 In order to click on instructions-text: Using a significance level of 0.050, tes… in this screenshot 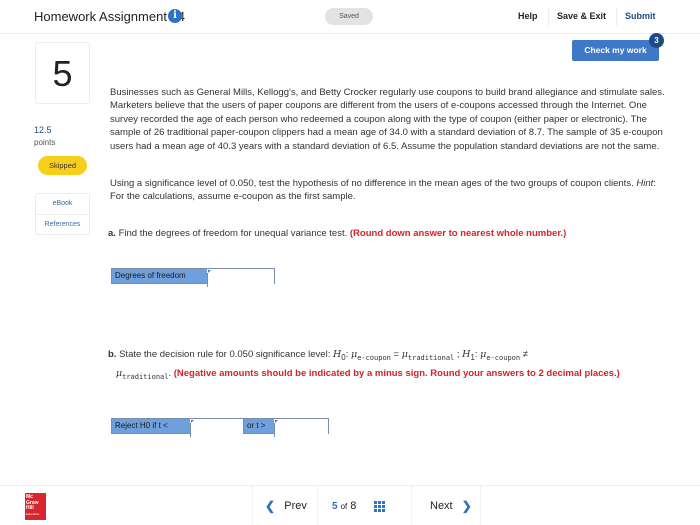, I will do `click(373, 183)`.